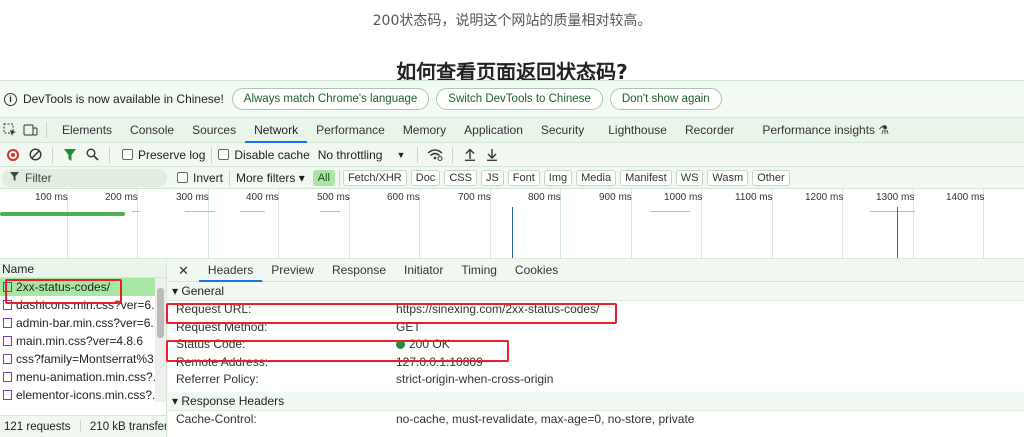  What do you see at coordinates (276, 130) in the screenshot?
I see `tab-network: Network` at bounding box center [276, 130].